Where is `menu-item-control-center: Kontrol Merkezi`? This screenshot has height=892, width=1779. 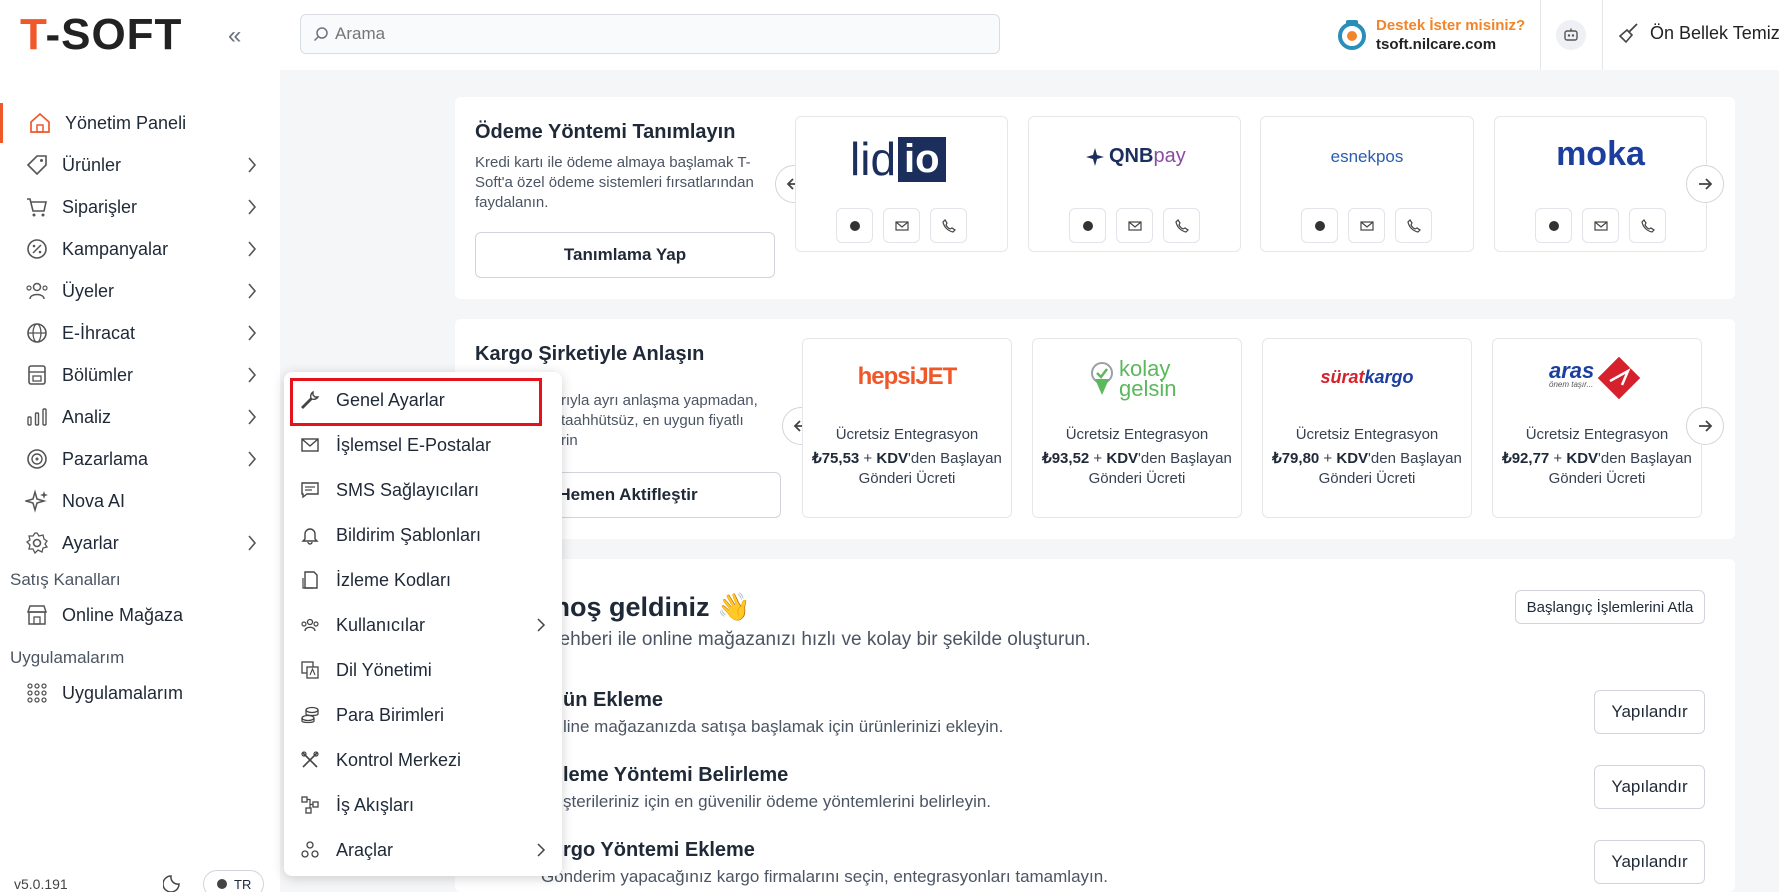
menu-item-control-center: Kontrol Merkezi is located at coordinates (423, 760).